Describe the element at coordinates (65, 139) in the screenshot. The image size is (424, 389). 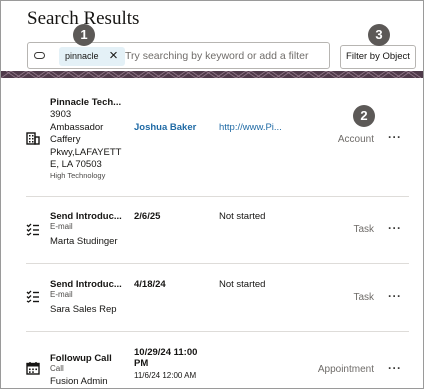
I see `address-line: Caffery` at that location.